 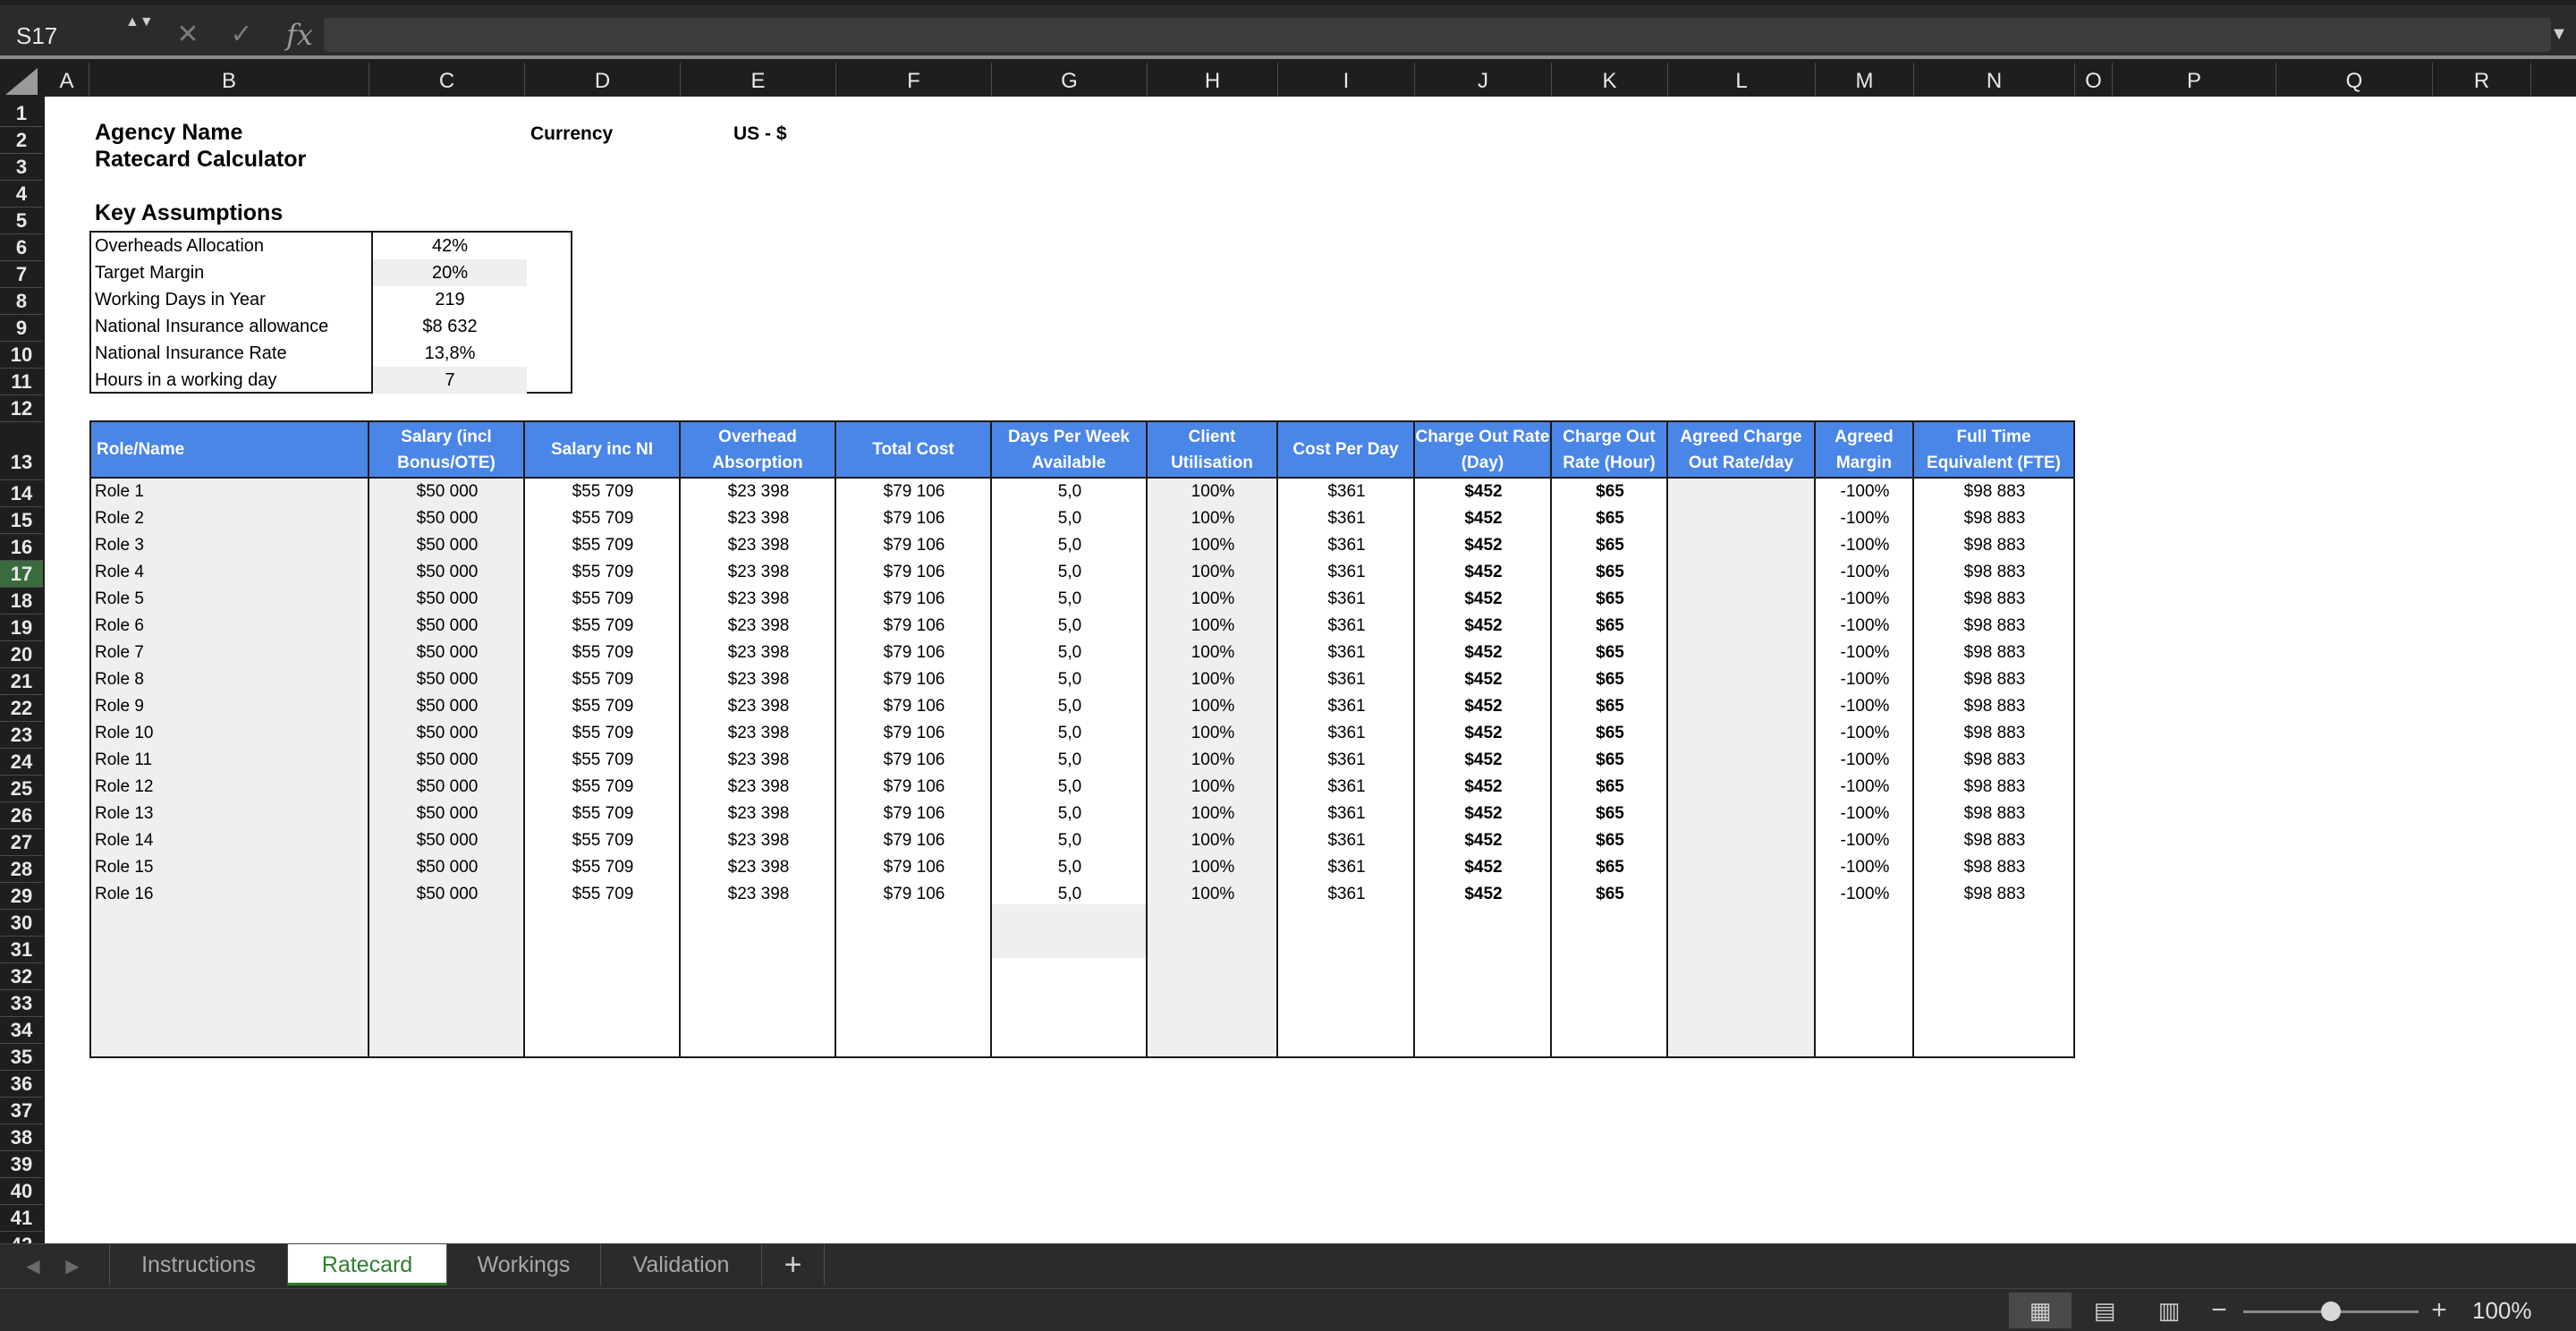 I want to click on insert-function-icon: fx, so click(x=299, y=35).